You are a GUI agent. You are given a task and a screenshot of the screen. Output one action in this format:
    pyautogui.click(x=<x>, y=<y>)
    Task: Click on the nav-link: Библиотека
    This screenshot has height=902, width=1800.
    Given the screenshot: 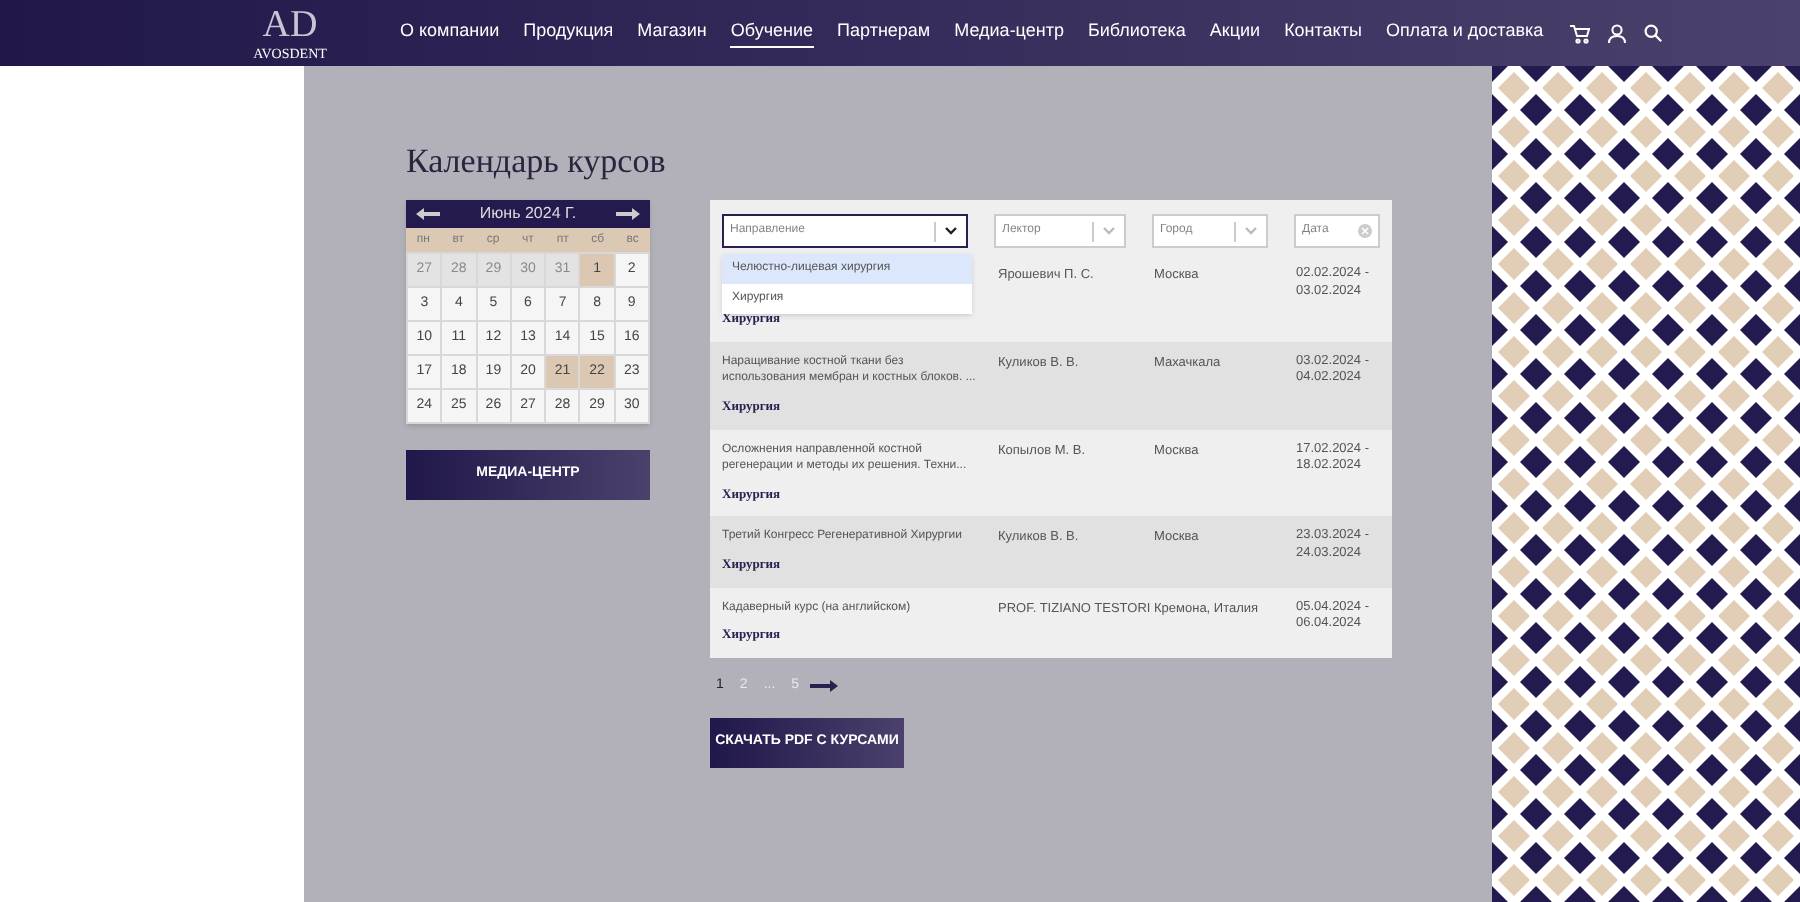 What is the action you would take?
    pyautogui.click(x=1136, y=33)
    